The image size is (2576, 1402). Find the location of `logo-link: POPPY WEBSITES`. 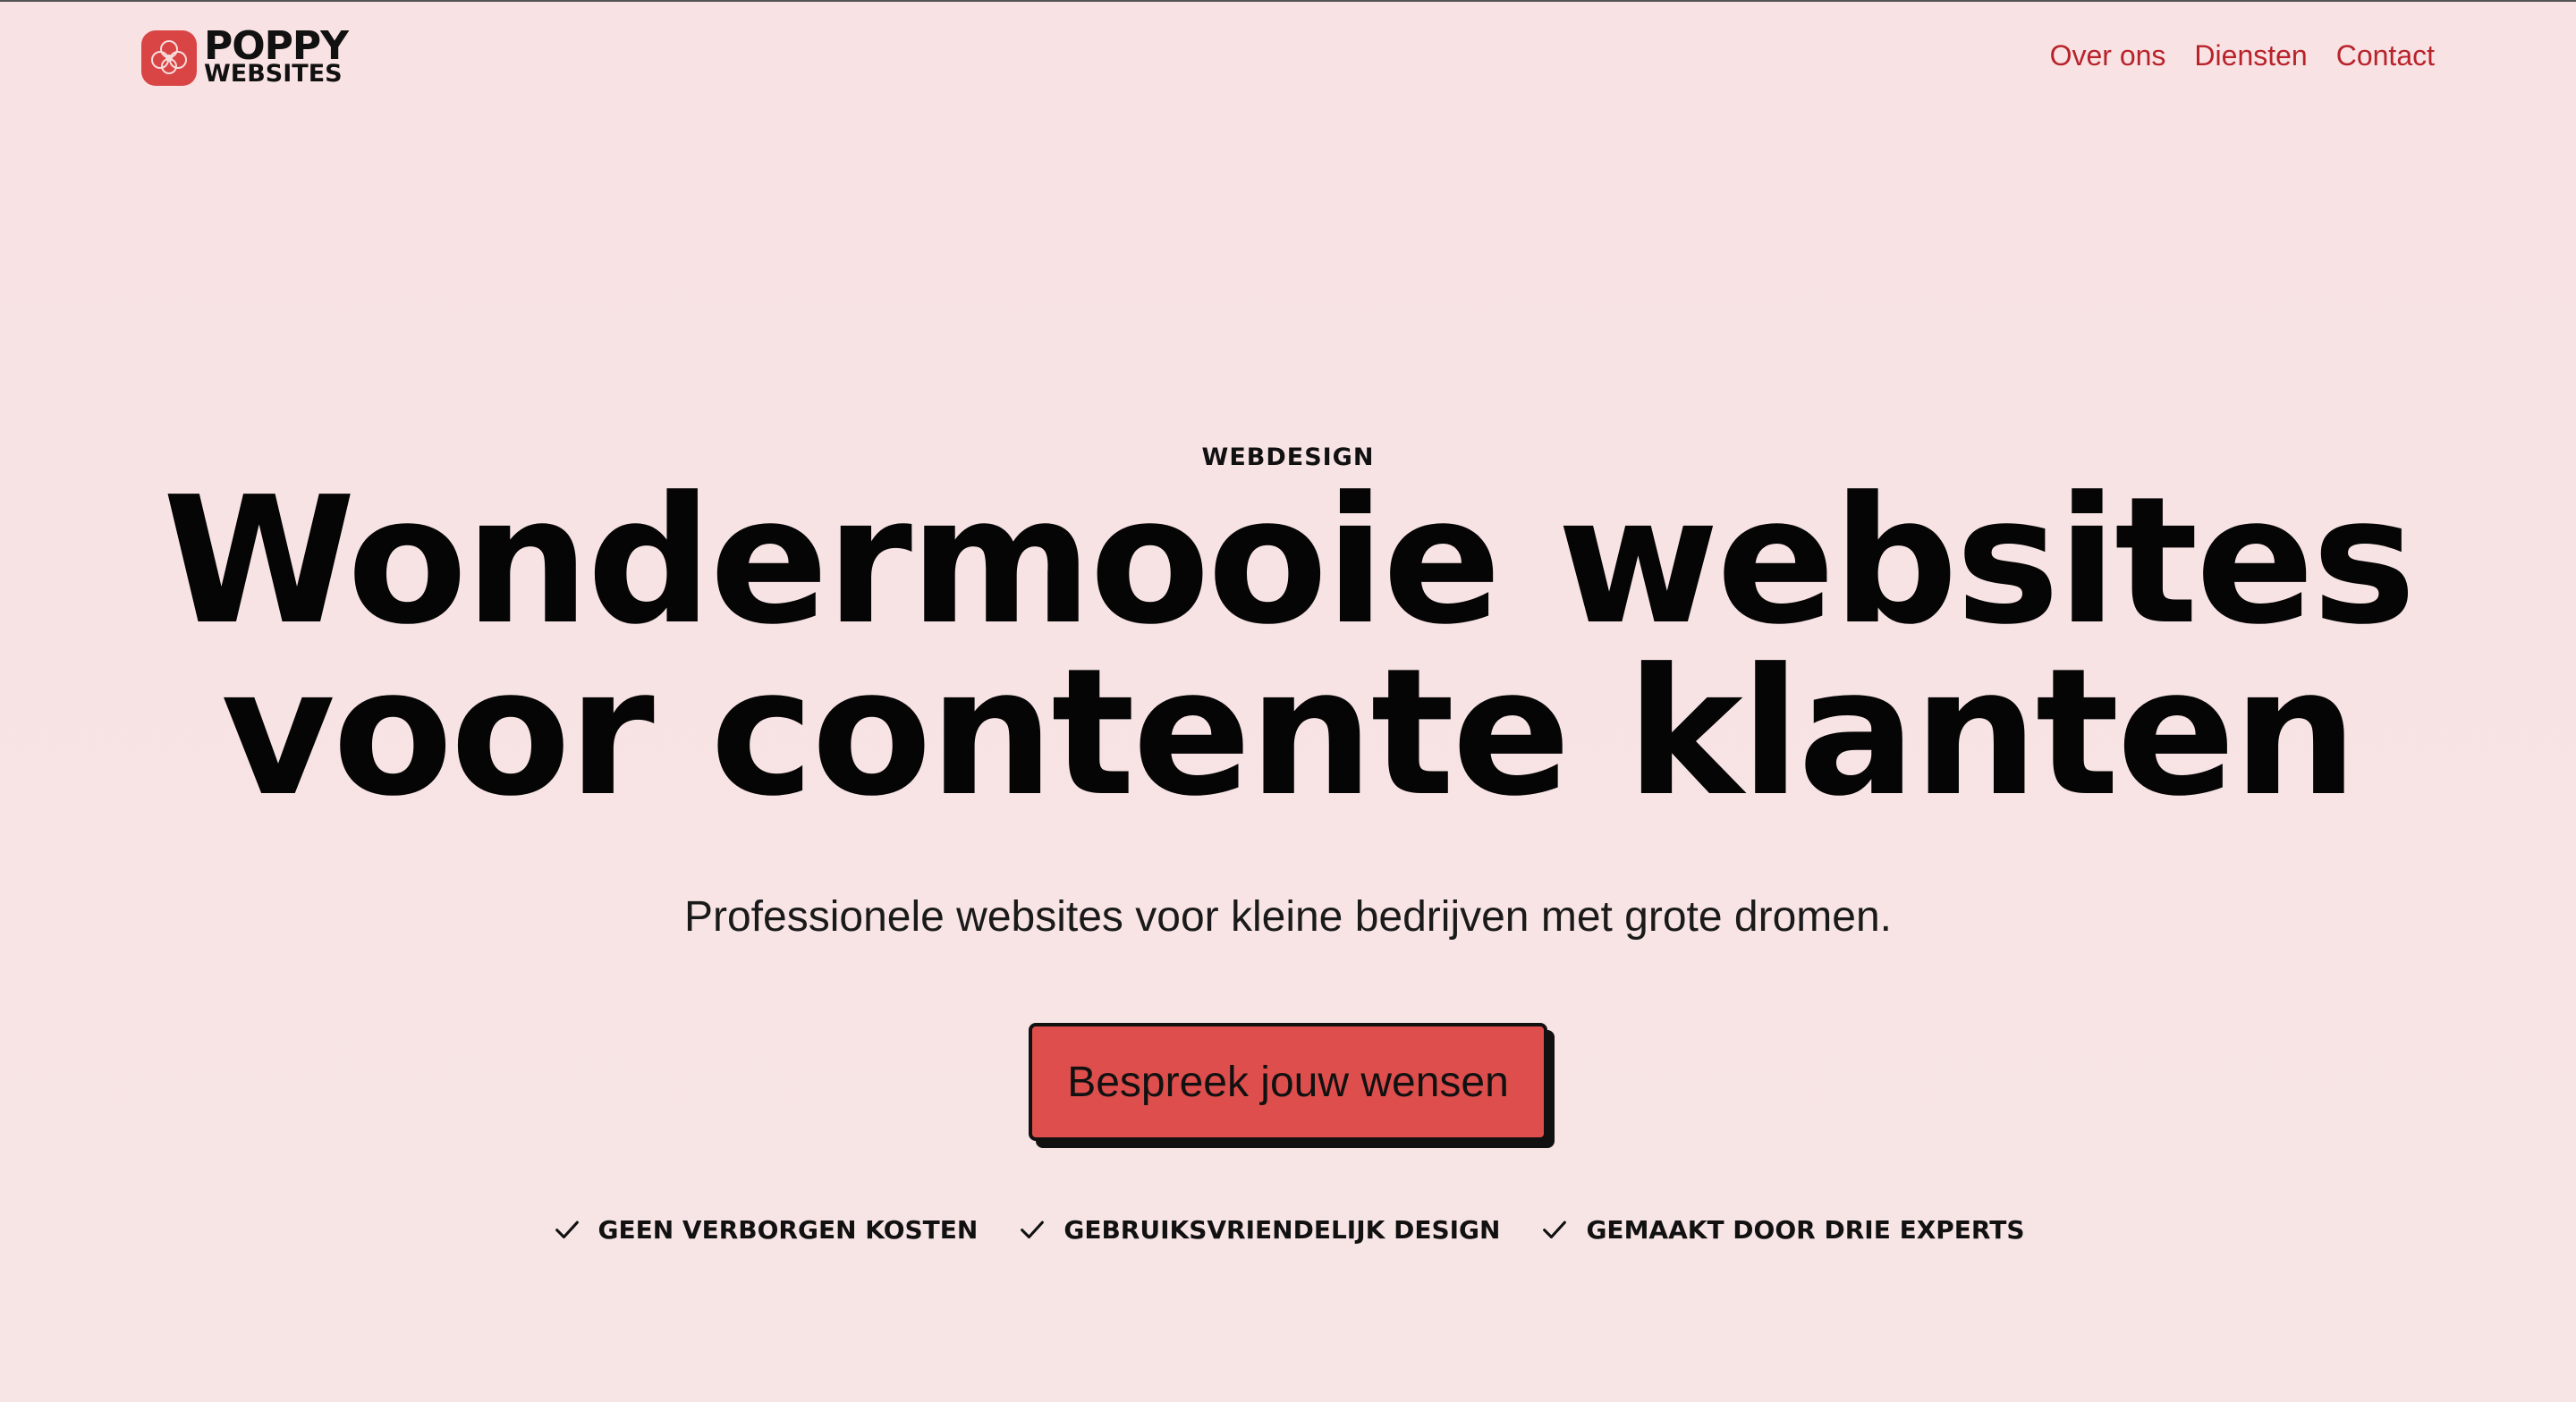

logo-link: POPPY WEBSITES is located at coordinates (245, 55).